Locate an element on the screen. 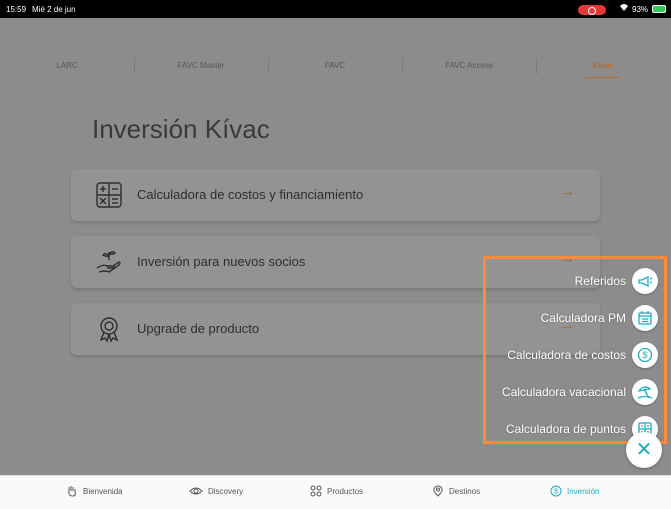 This screenshot has width=671, height=509. calculator-icon is located at coordinates (109, 195).